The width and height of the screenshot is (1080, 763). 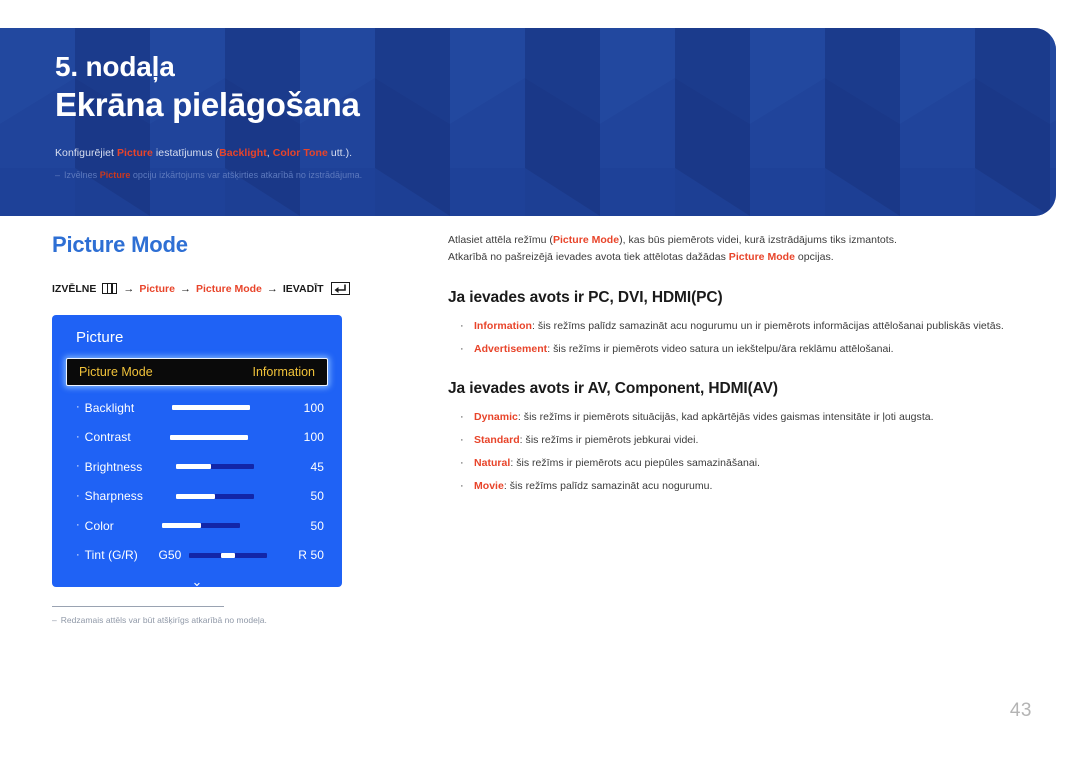 I want to click on osd-row-backlight: · Backlight 100, so click(x=197, y=408).